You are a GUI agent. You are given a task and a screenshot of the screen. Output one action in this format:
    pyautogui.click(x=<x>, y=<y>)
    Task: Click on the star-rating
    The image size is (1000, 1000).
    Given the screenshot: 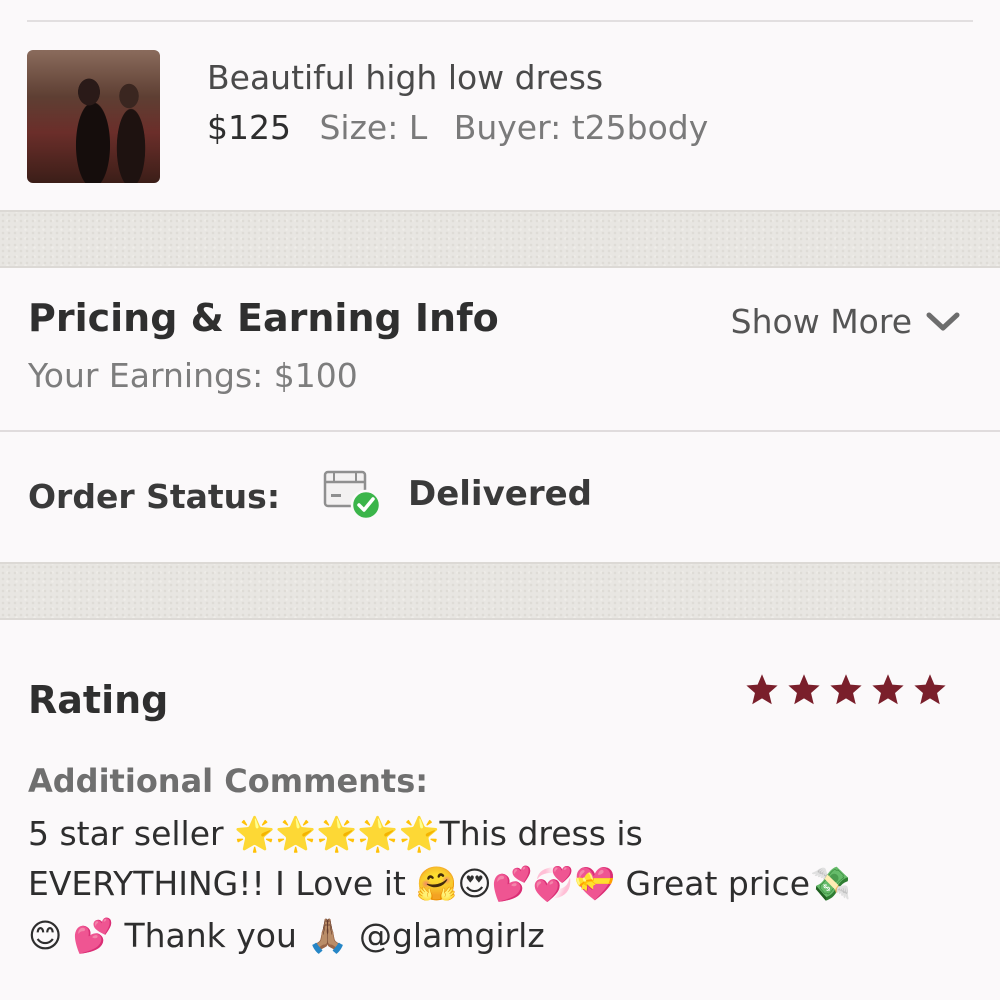 What is the action you would take?
    pyautogui.click(x=846, y=690)
    